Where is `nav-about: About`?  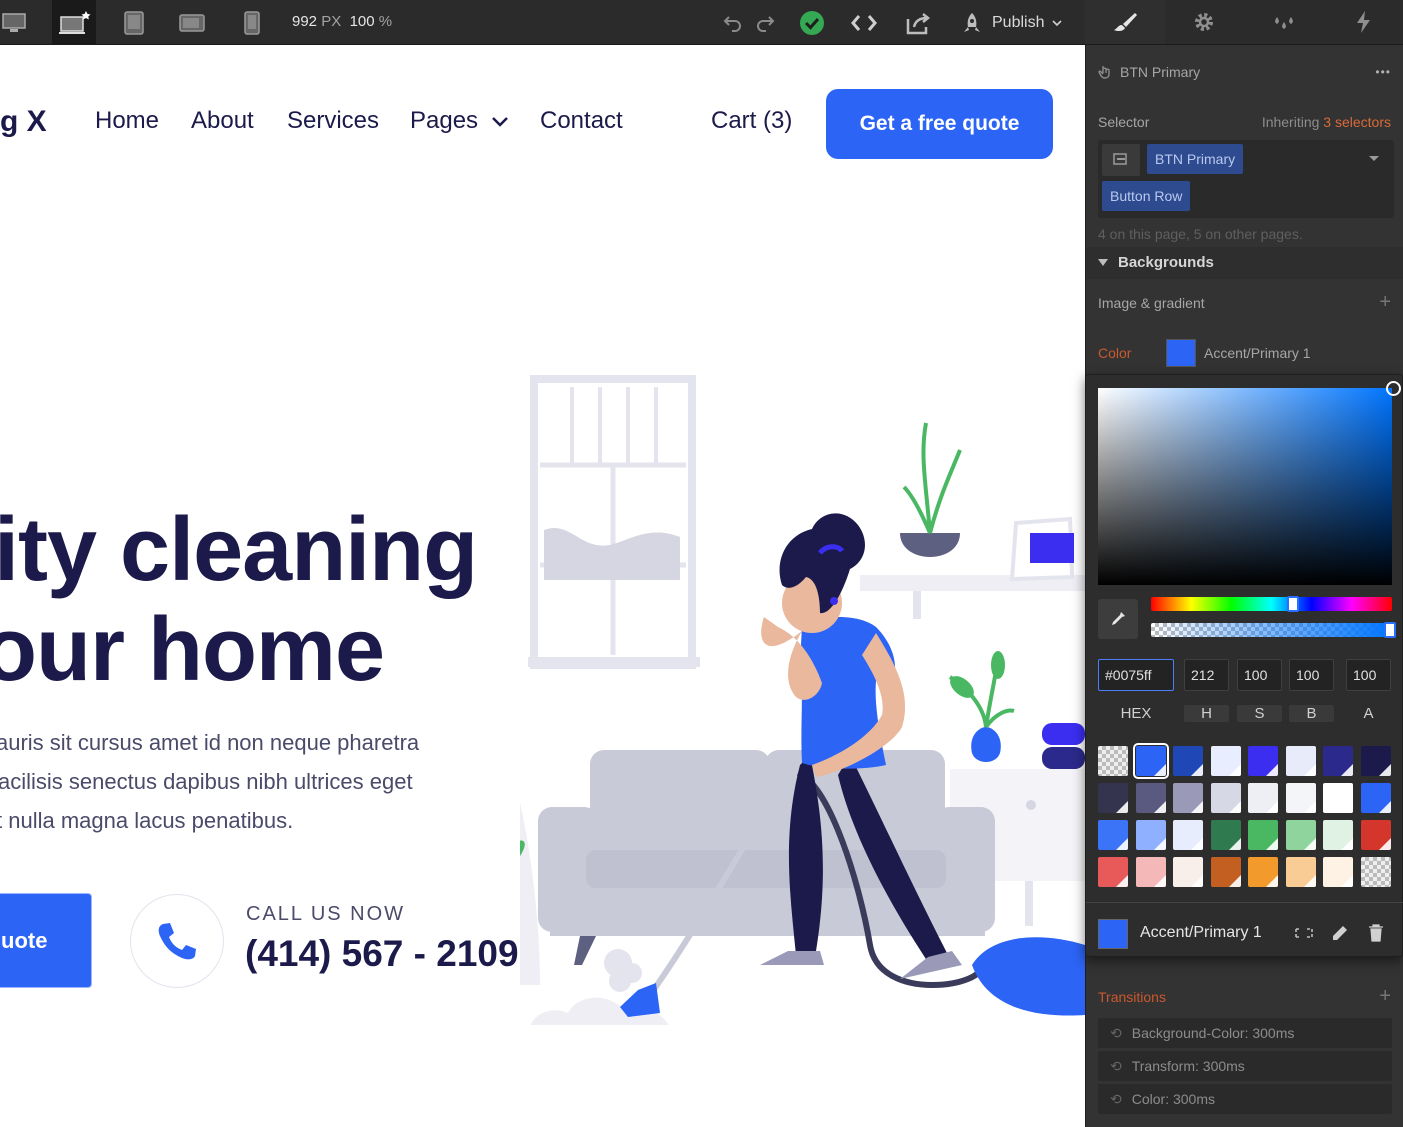
nav-about: About is located at coordinates (222, 121).